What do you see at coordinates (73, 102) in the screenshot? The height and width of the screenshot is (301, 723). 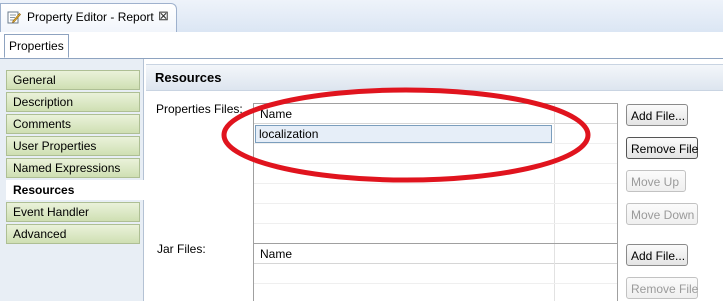 I see `sidebar-item-description: Description` at bounding box center [73, 102].